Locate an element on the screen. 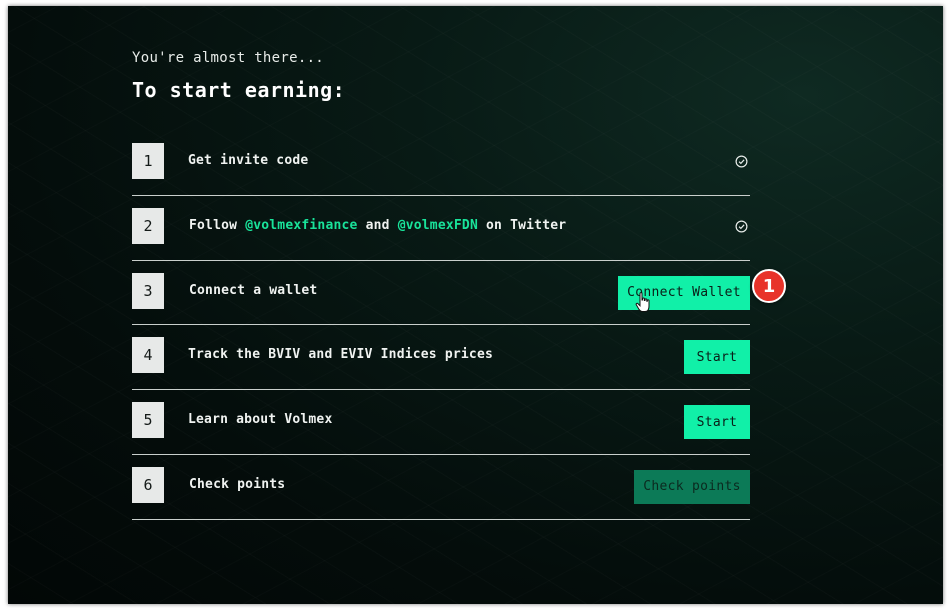 The height and width of the screenshot is (612, 951). step-number: 4 is located at coordinates (148, 355).